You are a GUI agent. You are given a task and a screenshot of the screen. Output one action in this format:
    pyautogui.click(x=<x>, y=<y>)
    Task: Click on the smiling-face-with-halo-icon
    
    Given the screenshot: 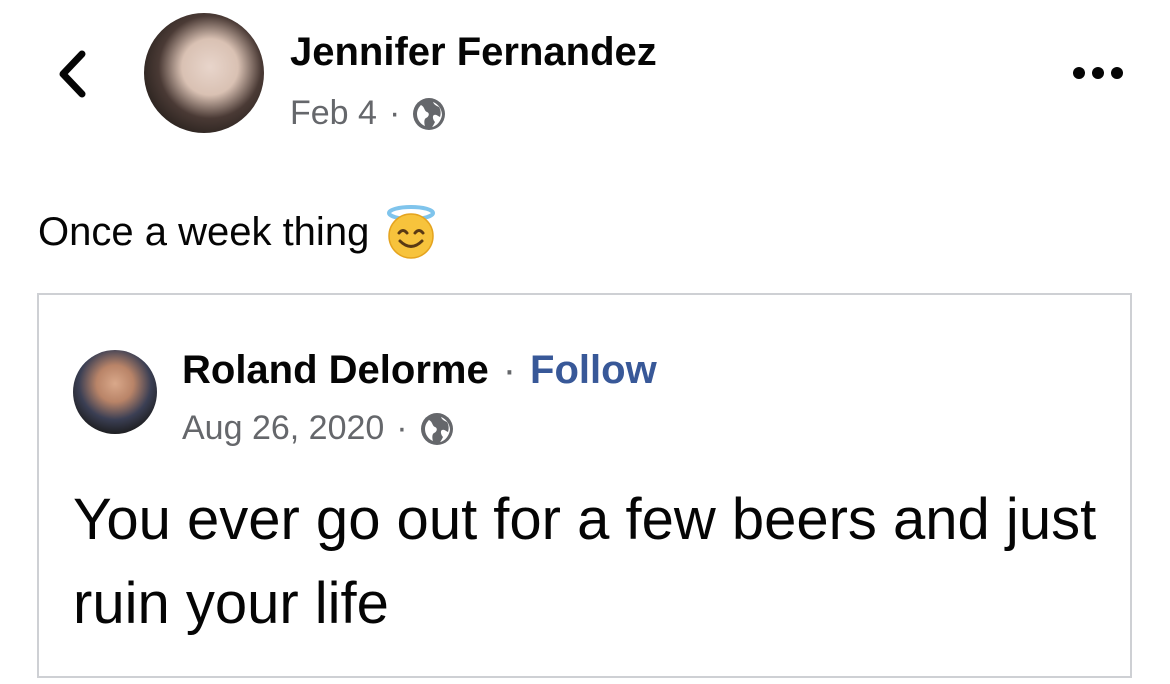 What is the action you would take?
    pyautogui.click(x=411, y=232)
    